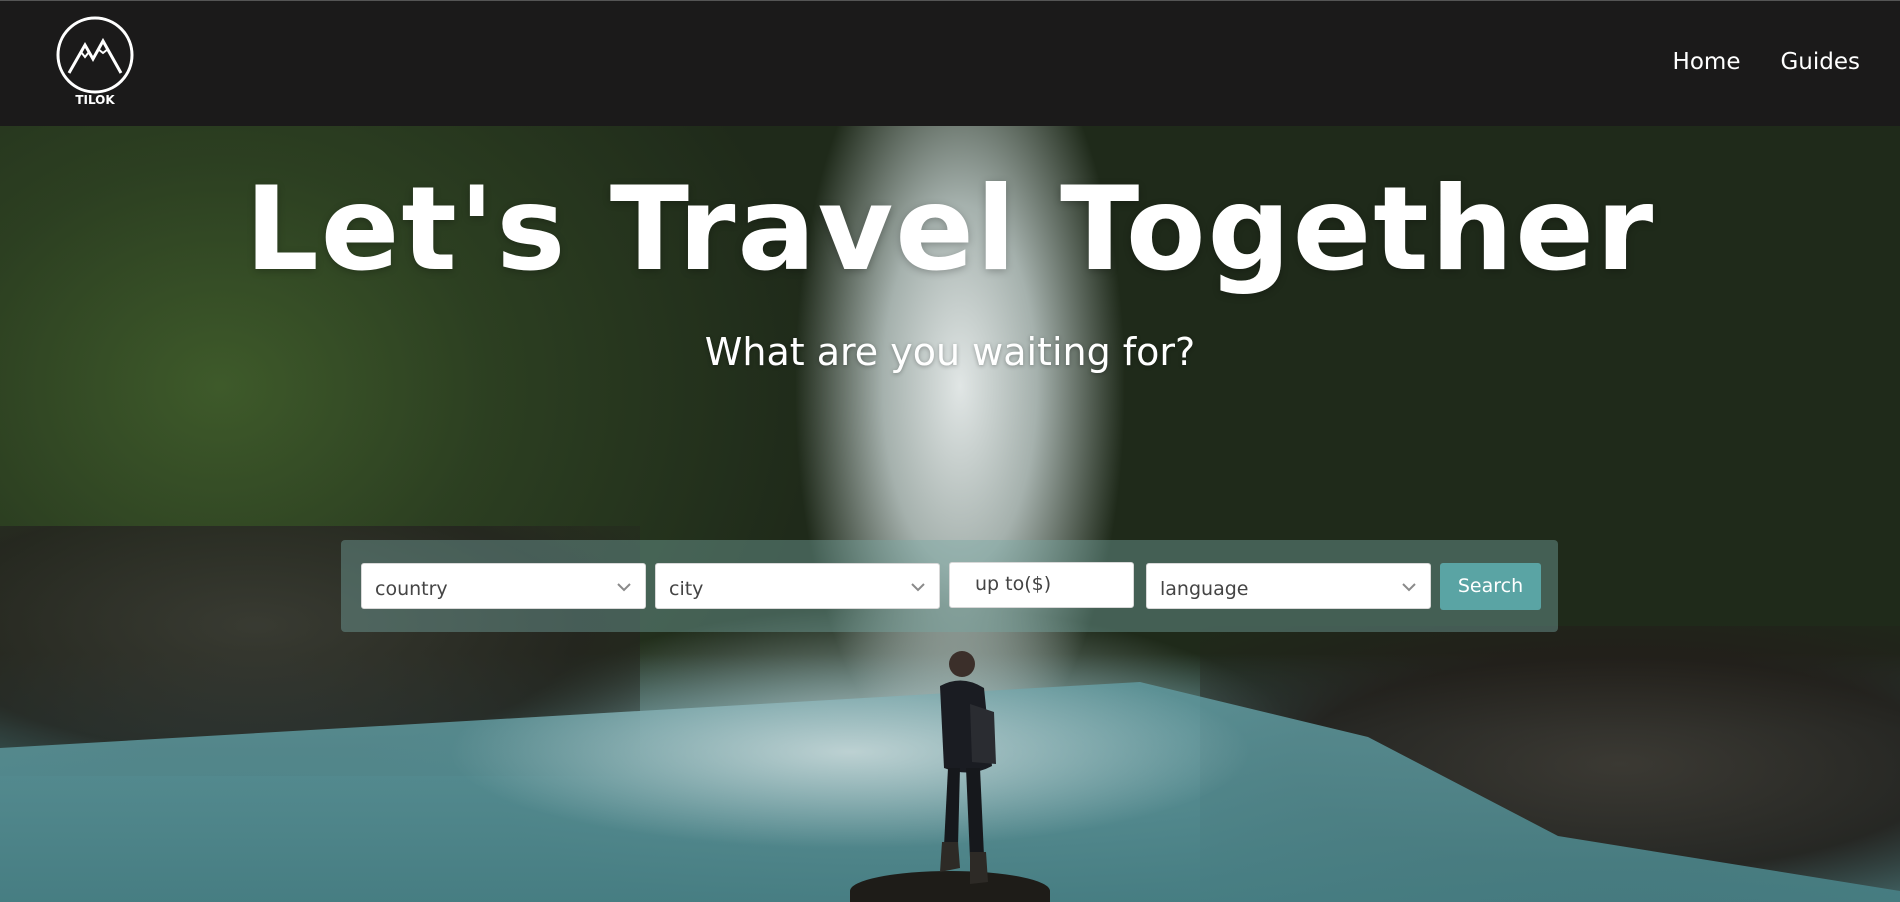 The width and height of the screenshot is (1900, 902). What do you see at coordinates (1766, 62) in the screenshot?
I see `nav-links: Home Guides` at bounding box center [1766, 62].